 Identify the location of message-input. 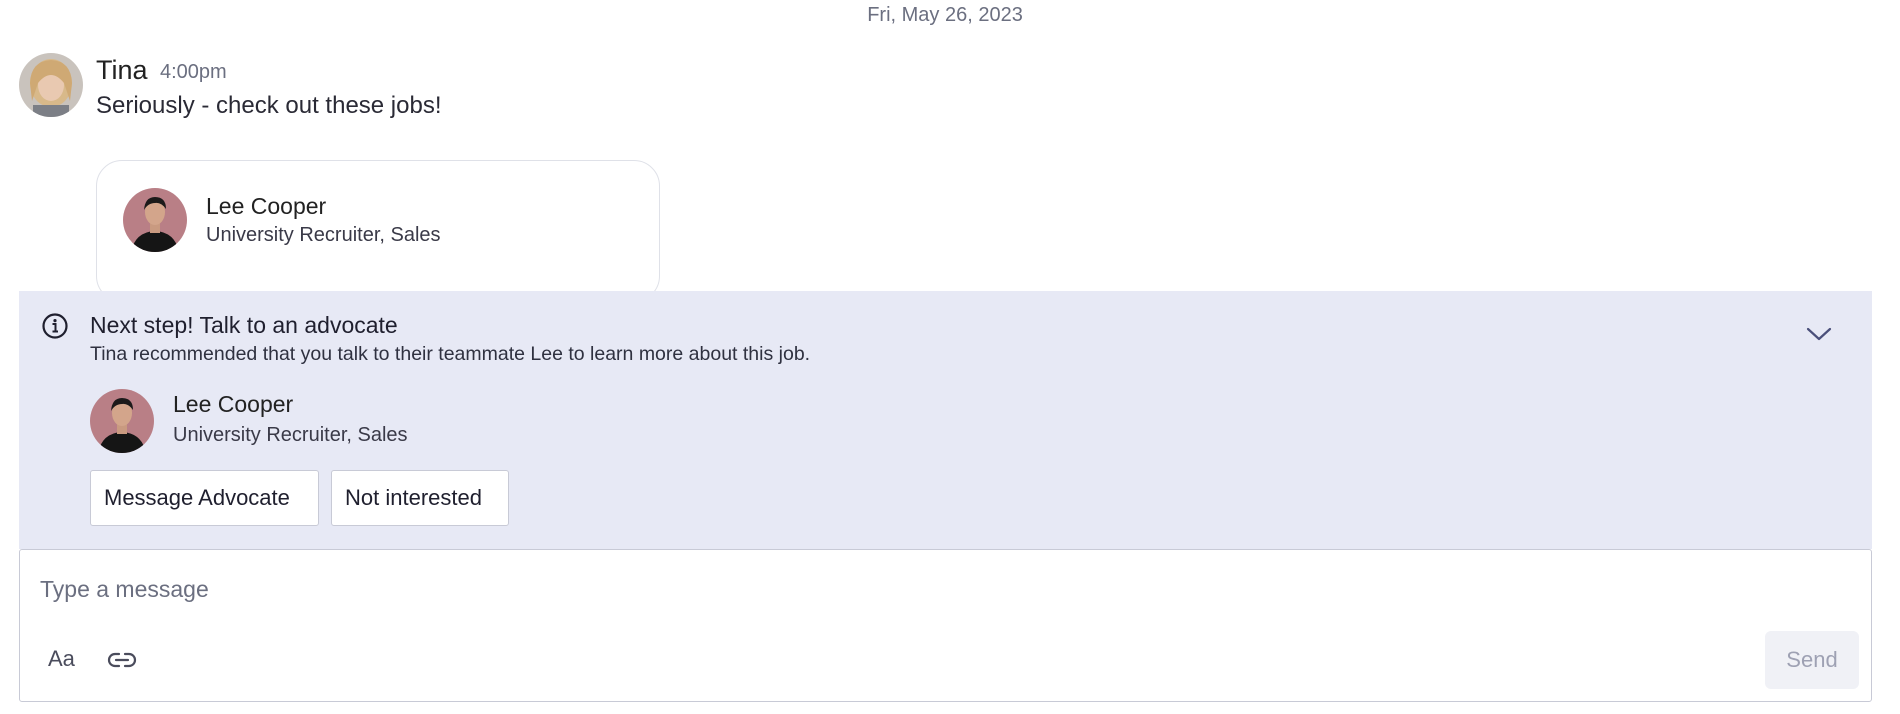
(740, 589).